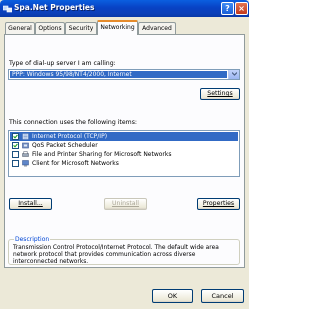 Image resolution: width=320 pixels, height=309 pixels. Describe the element at coordinates (75, 163) in the screenshot. I see `list-item-label: Client for Microsoft Networks` at that location.